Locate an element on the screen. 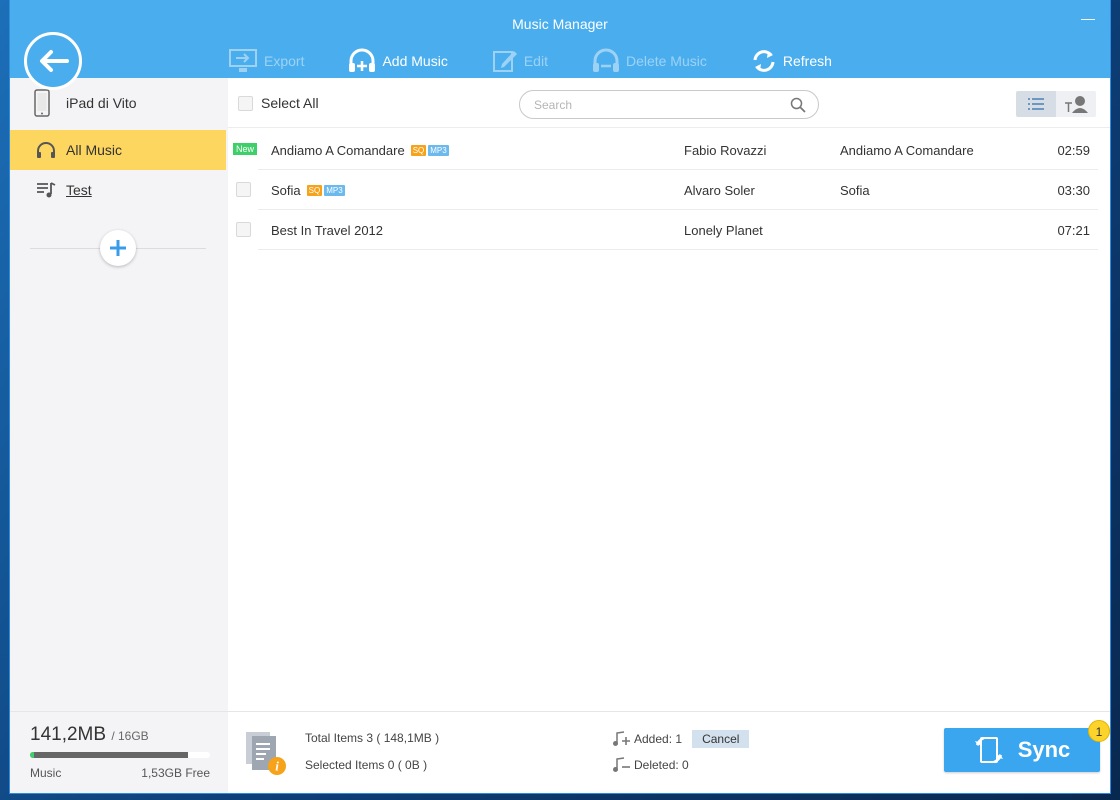 The height and width of the screenshot is (800, 1120). select-all-label: Select All is located at coordinates (290, 103).